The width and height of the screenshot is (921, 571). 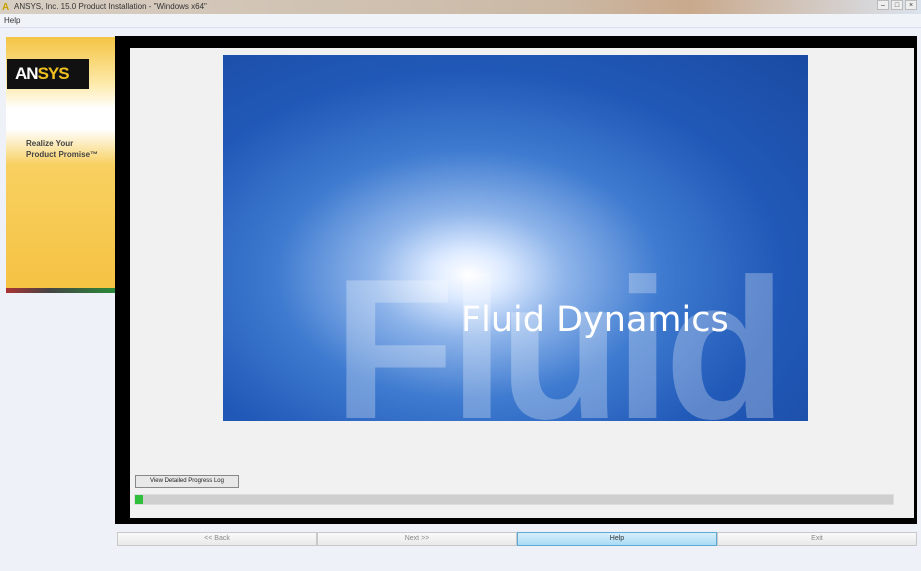 I want to click on next-button: Next >>, so click(x=417, y=539).